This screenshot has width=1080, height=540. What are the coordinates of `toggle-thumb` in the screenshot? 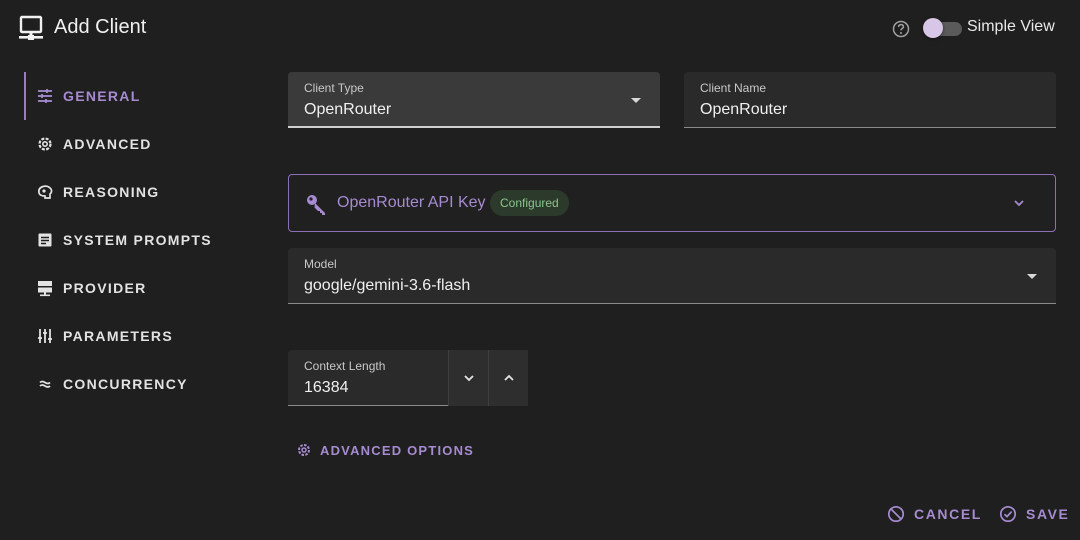 It's located at (933, 28).